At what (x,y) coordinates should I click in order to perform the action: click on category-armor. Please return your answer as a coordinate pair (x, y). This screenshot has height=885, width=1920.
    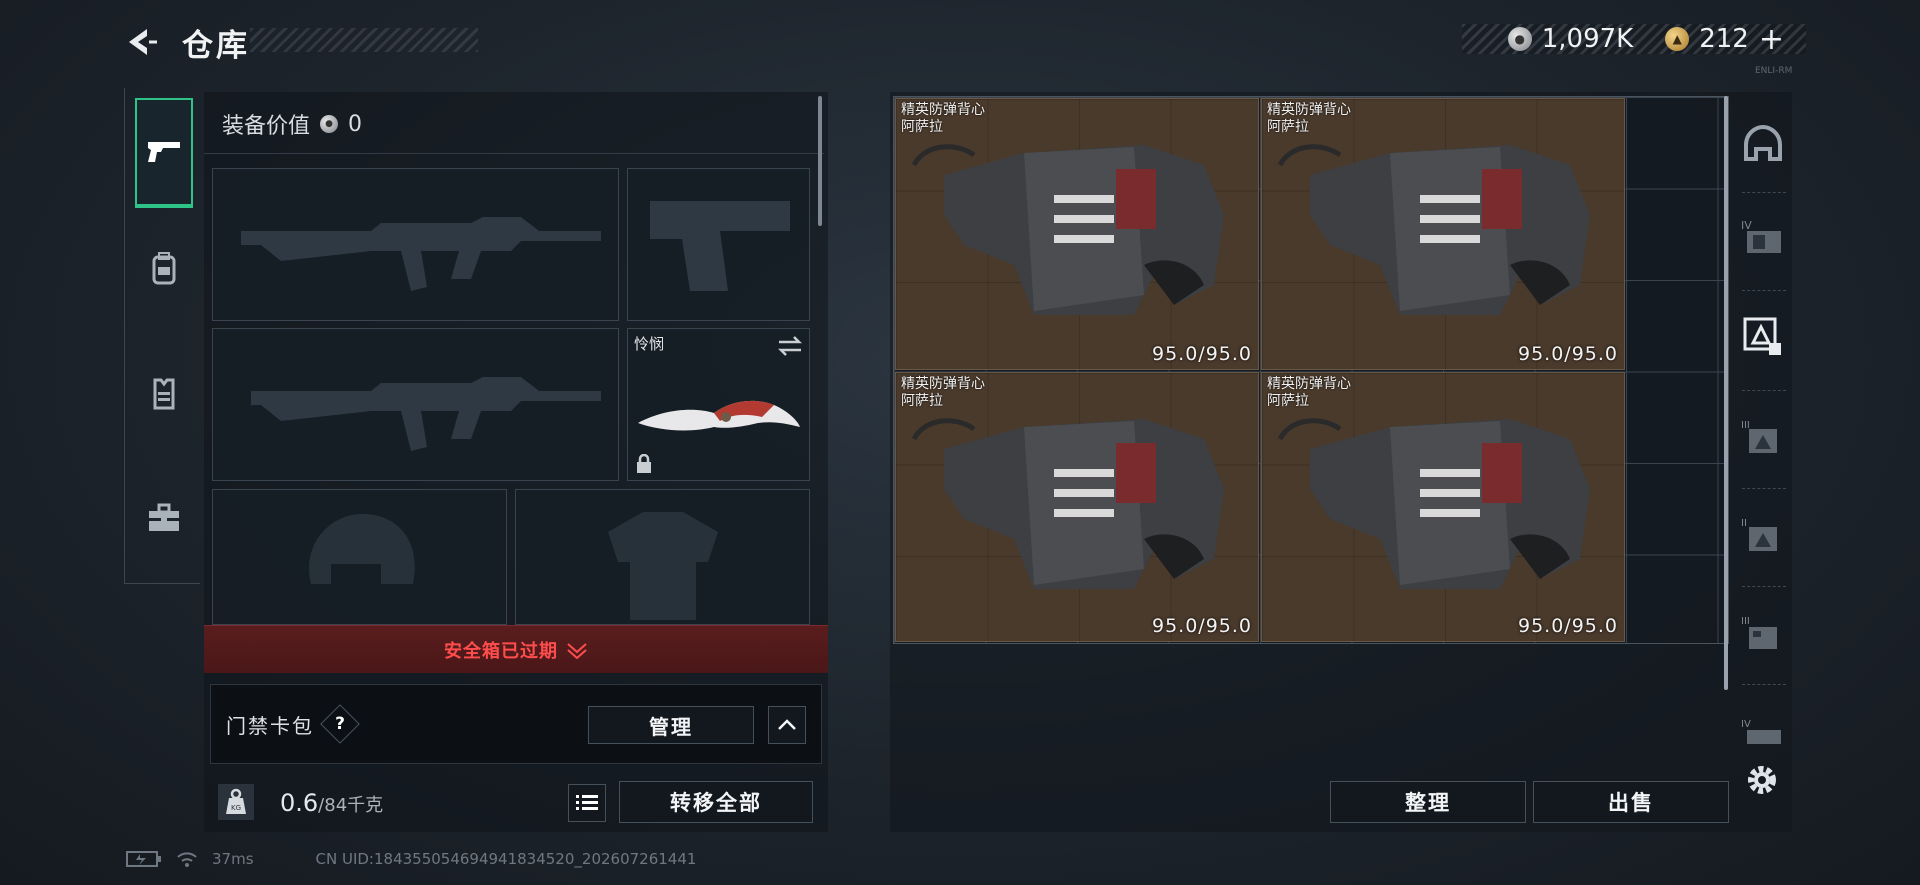
    Looking at the image, I should click on (1763, 337).